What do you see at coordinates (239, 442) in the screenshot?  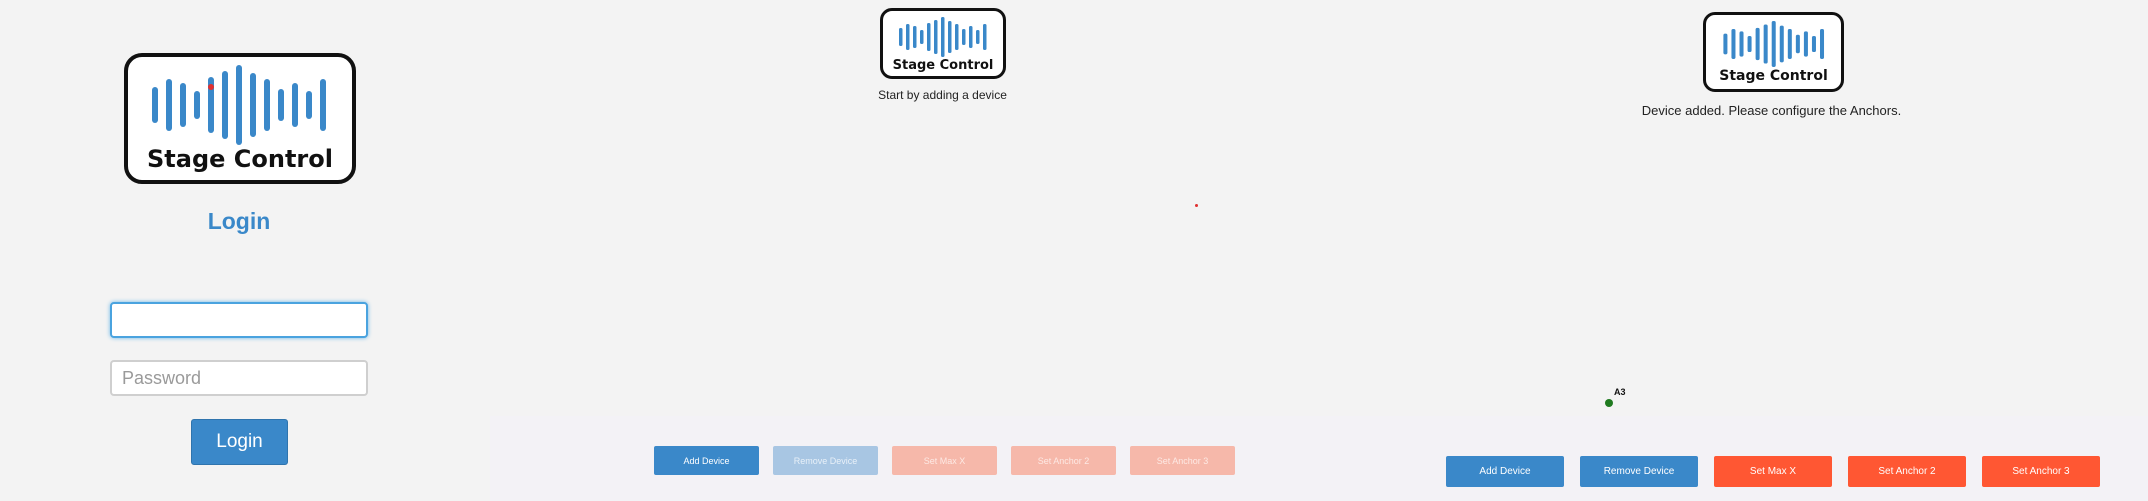 I see `login-button: Login` at bounding box center [239, 442].